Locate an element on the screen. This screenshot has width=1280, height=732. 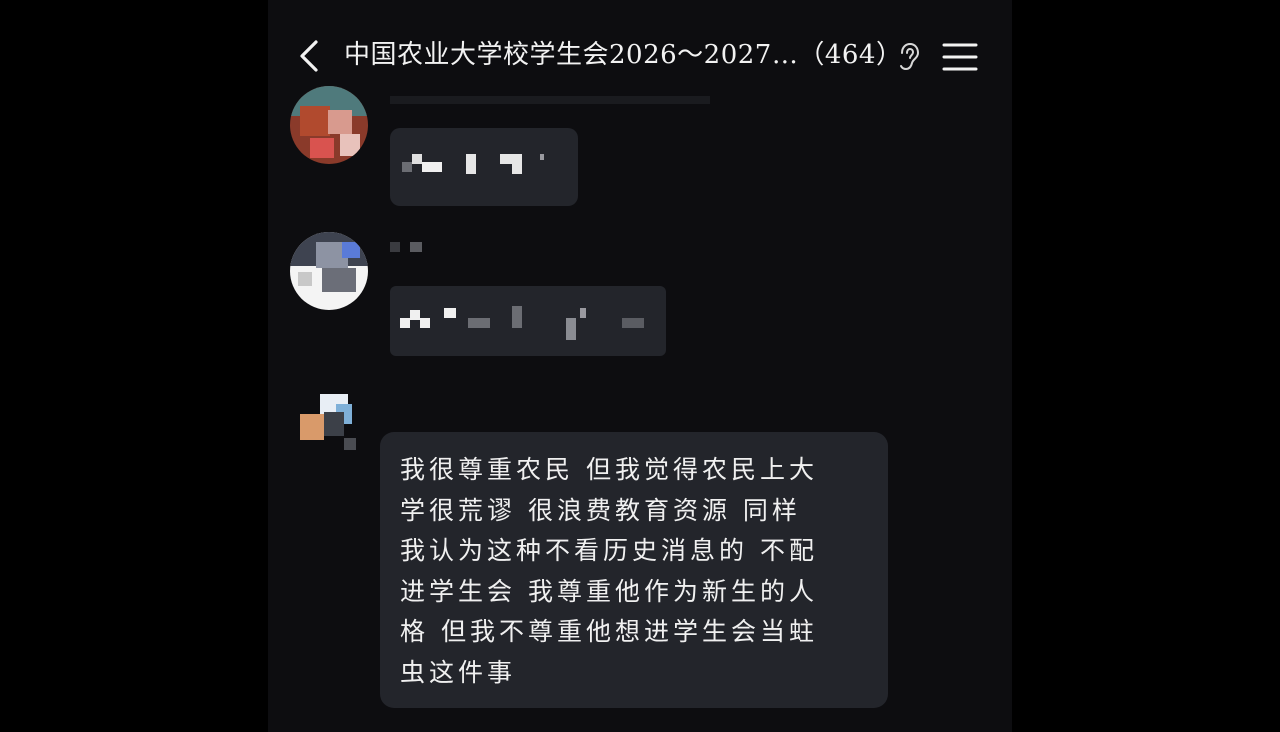
menu-button is located at coordinates (960, 57).